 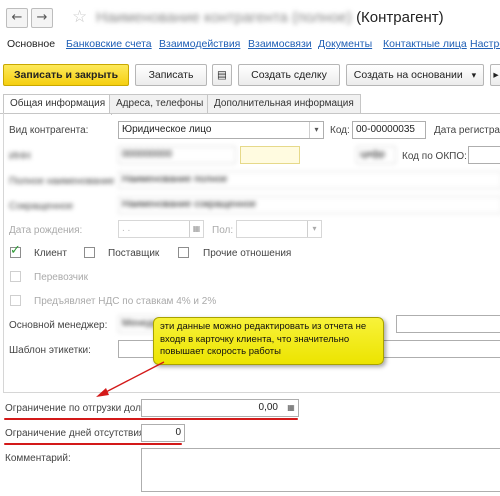 What do you see at coordinates (291, 408) in the screenshot?
I see `calculator-icon: ▦` at bounding box center [291, 408].